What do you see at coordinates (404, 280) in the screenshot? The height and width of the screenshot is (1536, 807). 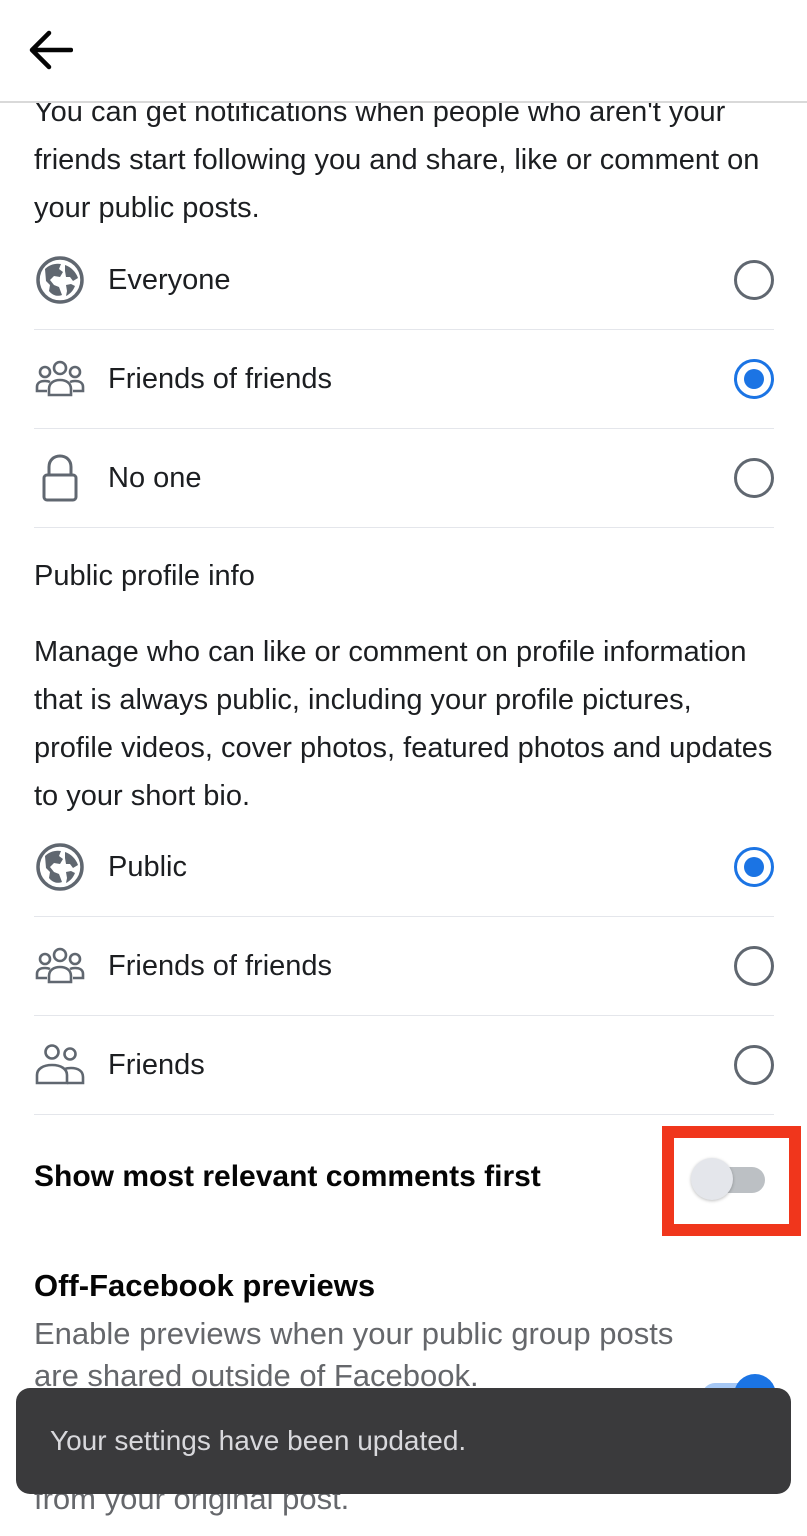 I see `option-everyone: Everyone` at bounding box center [404, 280].